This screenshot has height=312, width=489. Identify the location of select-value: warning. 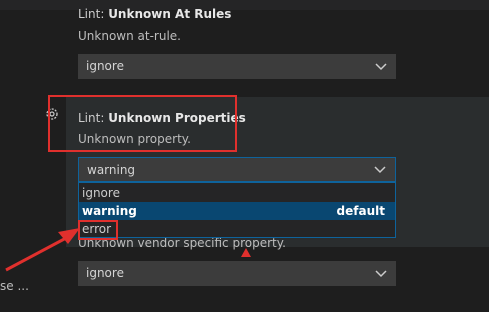
(111, 170).